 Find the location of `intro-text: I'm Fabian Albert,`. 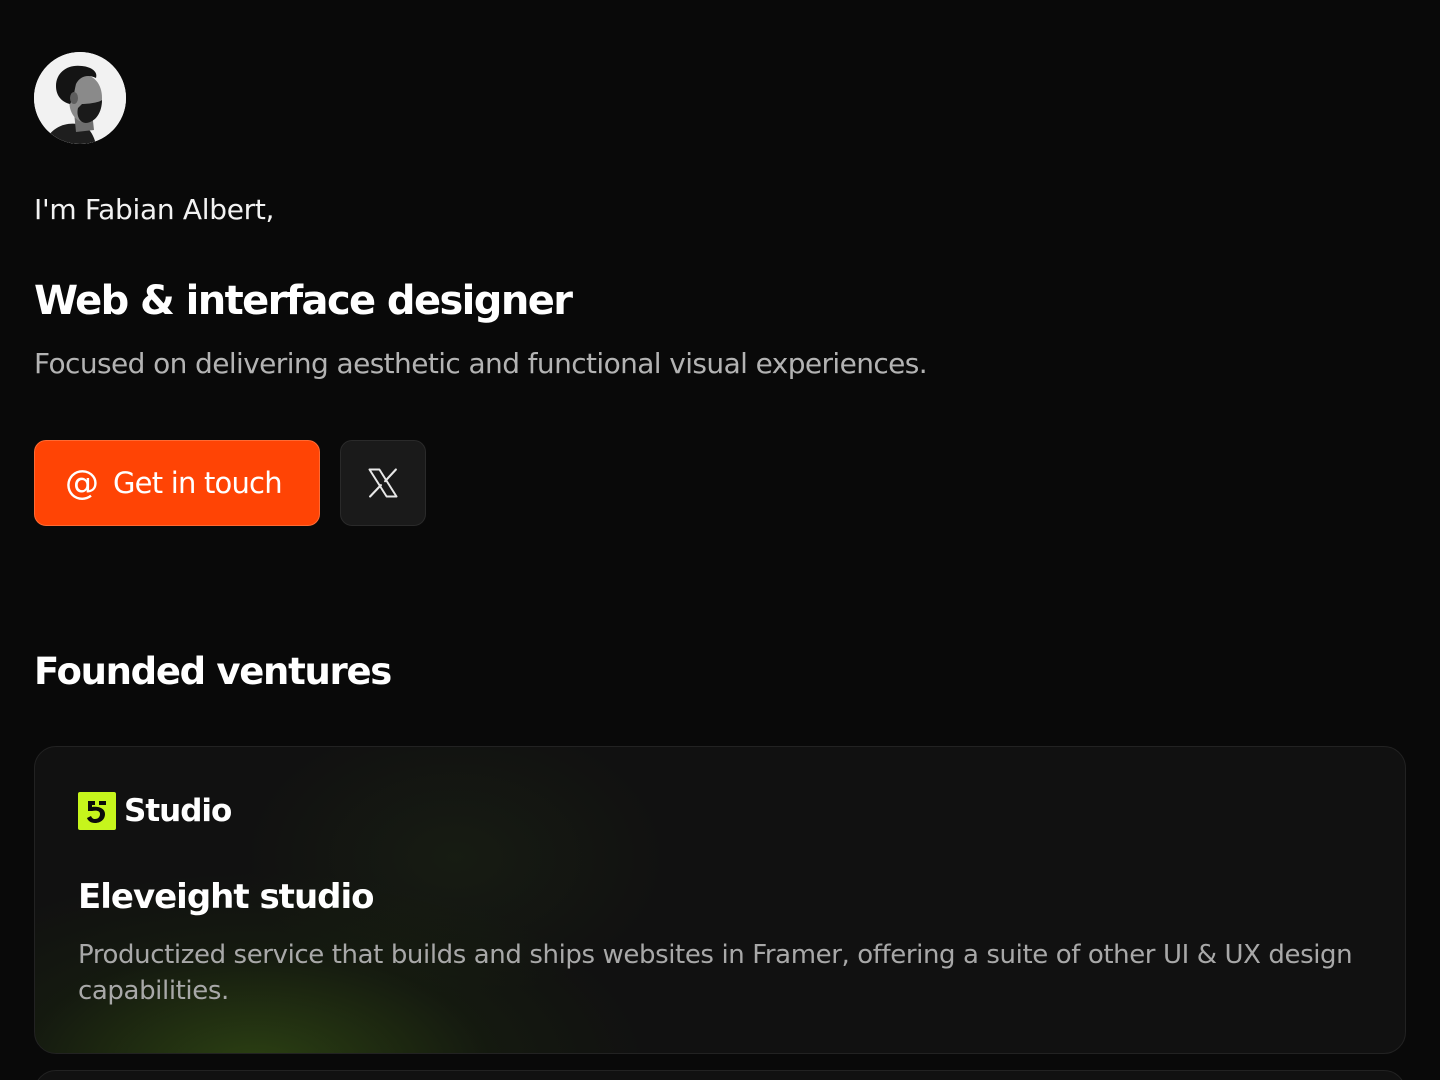

intro-text: I'm Fabian Albert, is located at coordinates (154, 209).